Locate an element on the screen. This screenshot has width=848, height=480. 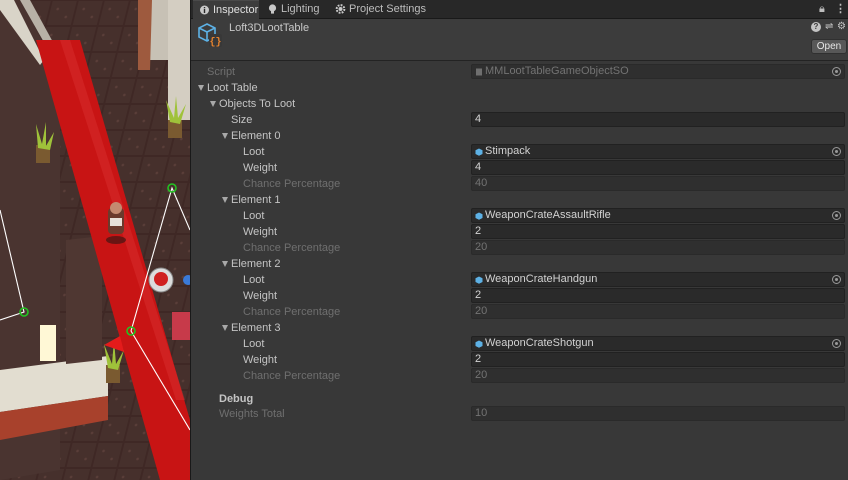
tab-lighting: Lighting is located at coordinates (292, 9).